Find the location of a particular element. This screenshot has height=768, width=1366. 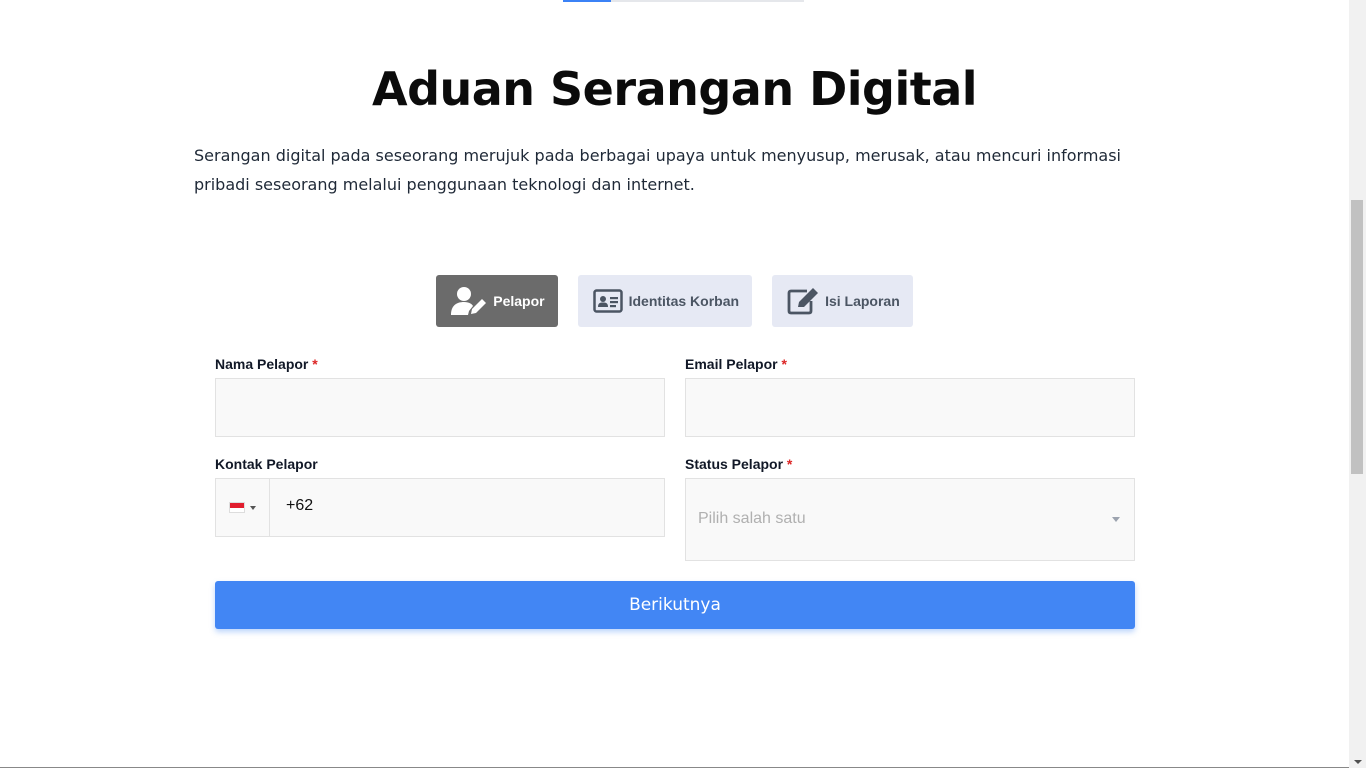

status-pelapor-label: Status Pelapor * is located at coordinates (738, 464).